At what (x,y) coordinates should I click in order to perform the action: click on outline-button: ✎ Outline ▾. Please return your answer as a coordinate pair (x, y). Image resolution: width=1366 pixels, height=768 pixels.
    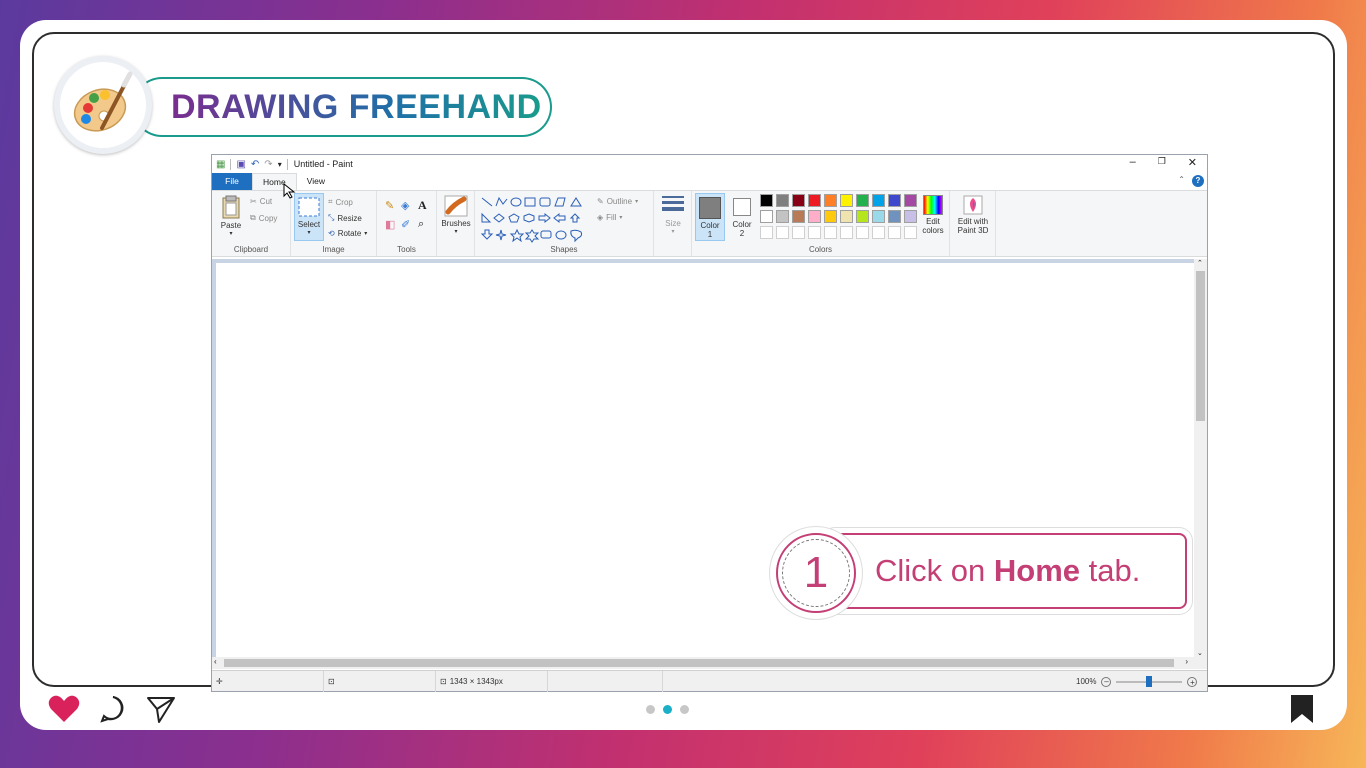
    Looking at the image, I should click on (617, 201).